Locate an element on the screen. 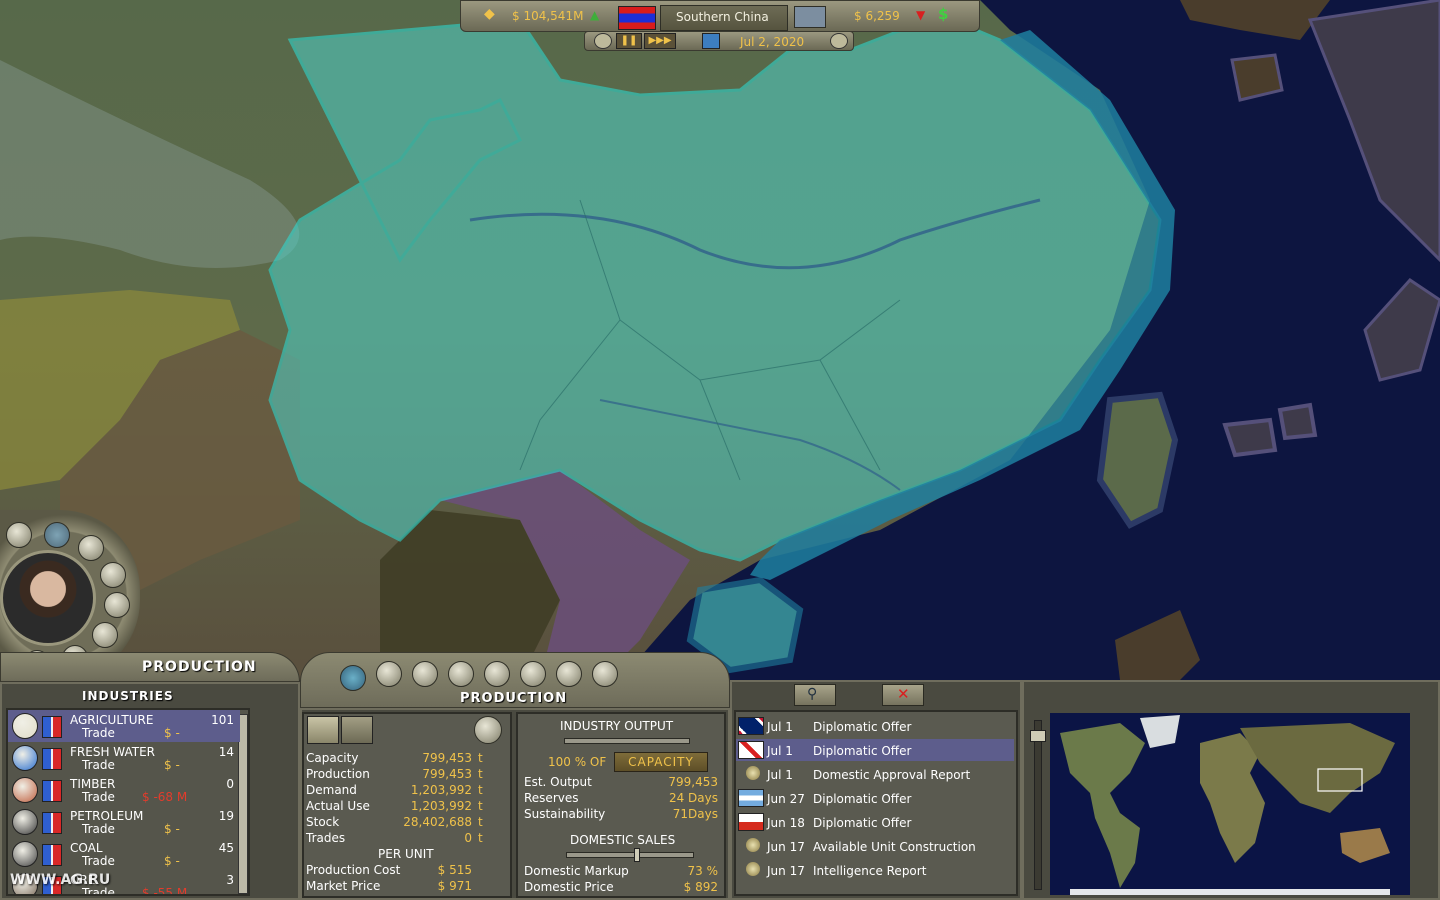 The image size is (1440, 900). industry-count: 19 is located at coordinates (226, 816).